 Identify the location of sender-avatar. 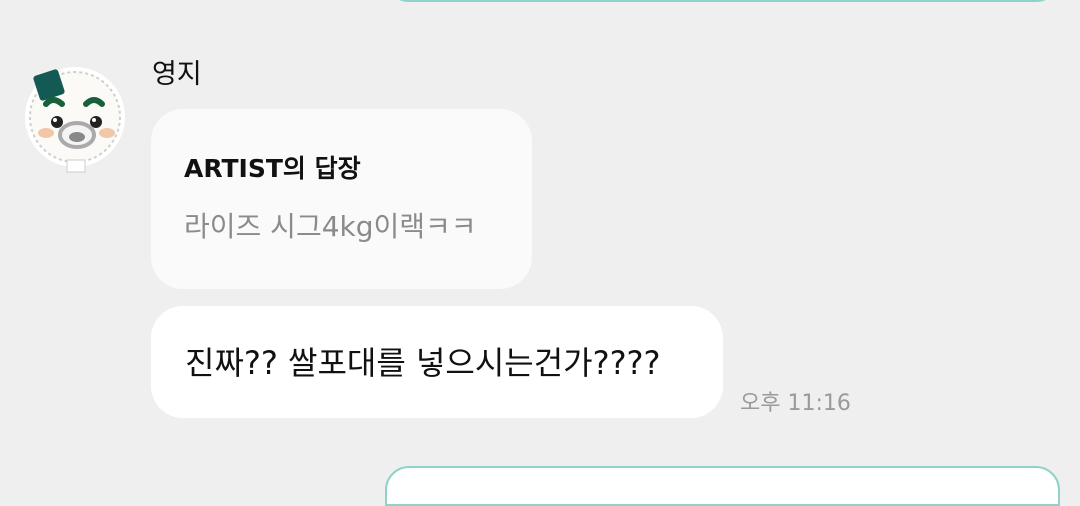
(78, 118).